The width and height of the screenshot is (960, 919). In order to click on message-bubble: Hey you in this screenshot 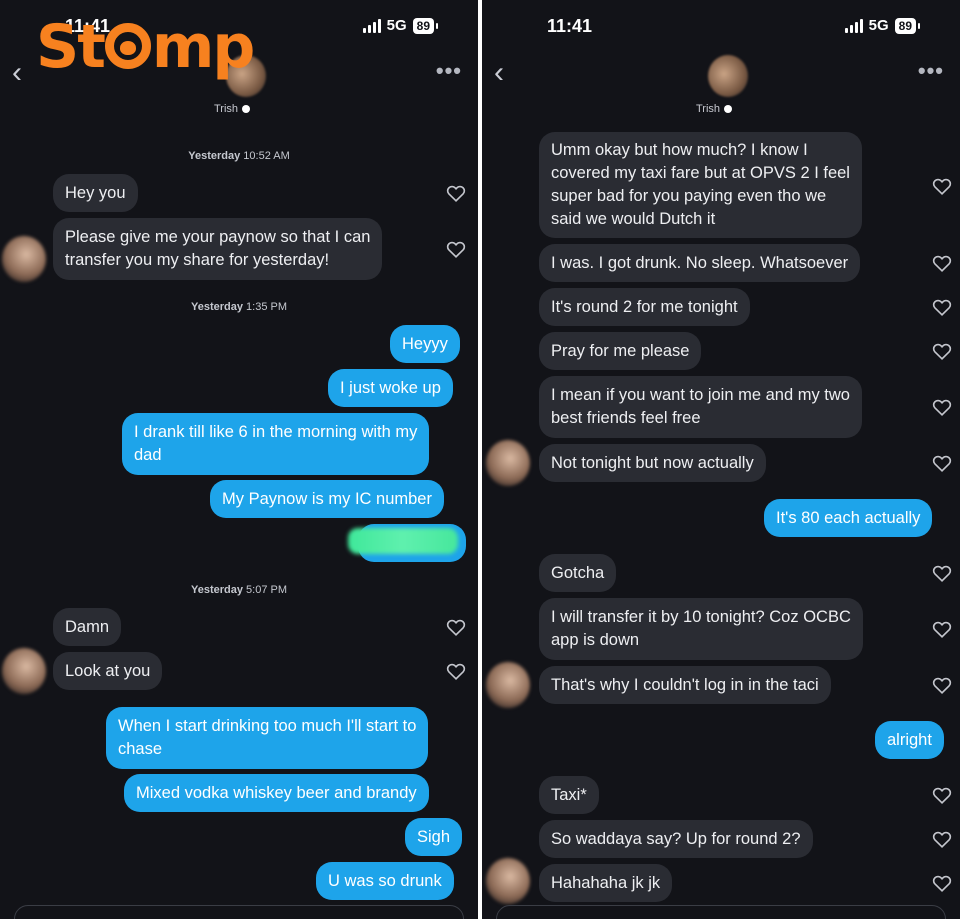, I will do `click(95, 193)`.